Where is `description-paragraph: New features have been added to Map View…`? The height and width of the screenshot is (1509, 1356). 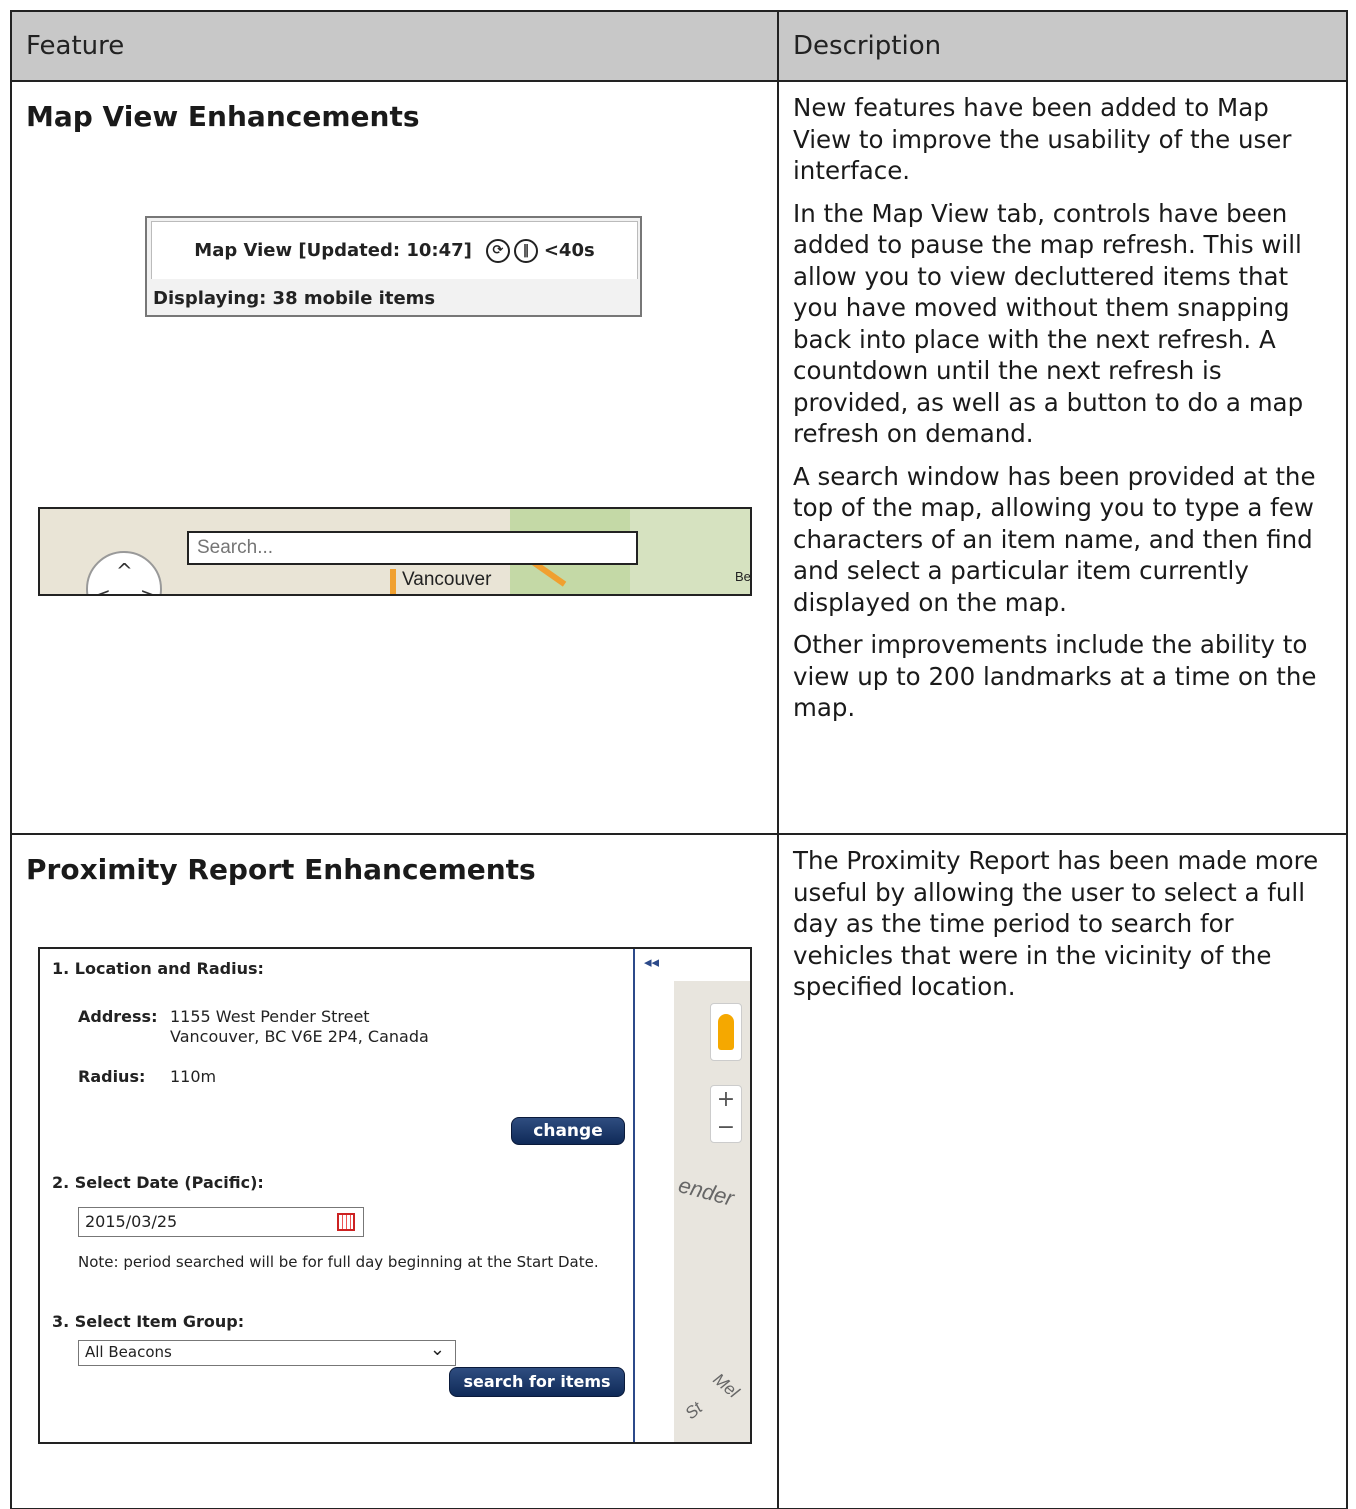 description-paragraph: New features have been added to Map View… is located at coordinates (1042, 139).